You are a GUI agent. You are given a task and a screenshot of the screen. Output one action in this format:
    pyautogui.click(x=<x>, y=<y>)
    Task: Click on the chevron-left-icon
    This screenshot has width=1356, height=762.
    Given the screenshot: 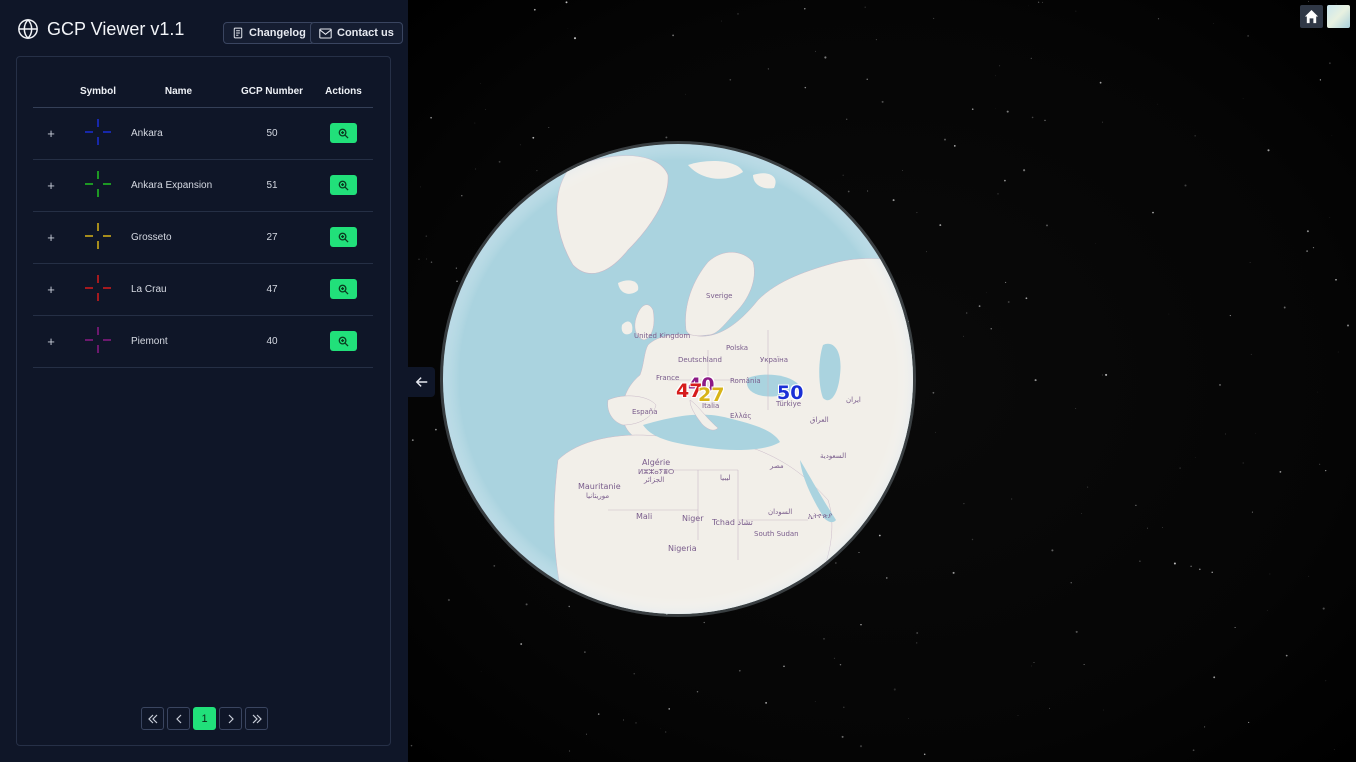 What is the action you would take?
    pyautogui.click(x=178, y=718)
    